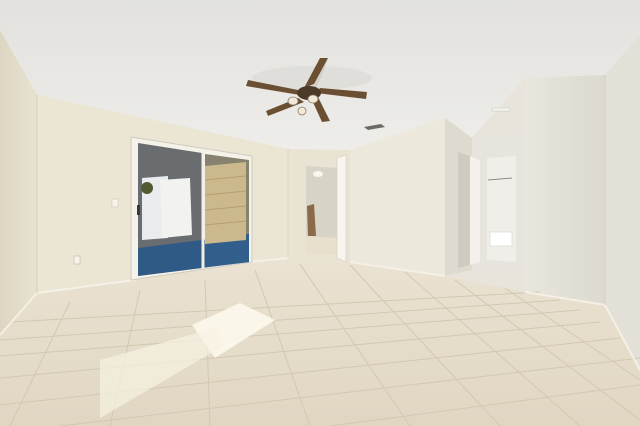 Image resolution: width=640 pixels, height=426 pixels. I want to click on right-door, so click(475, 210).